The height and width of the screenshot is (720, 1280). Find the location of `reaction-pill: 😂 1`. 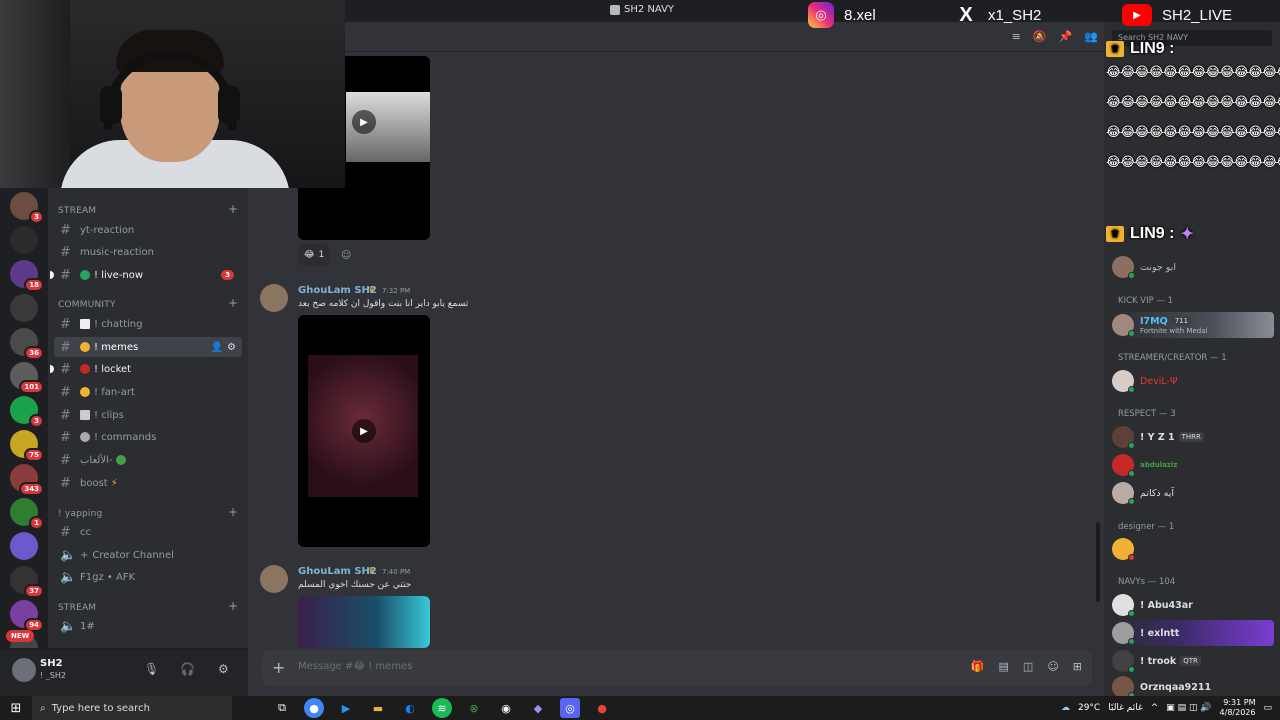

reaction-pill: 😂 1 is located at coordinates (314, 255).